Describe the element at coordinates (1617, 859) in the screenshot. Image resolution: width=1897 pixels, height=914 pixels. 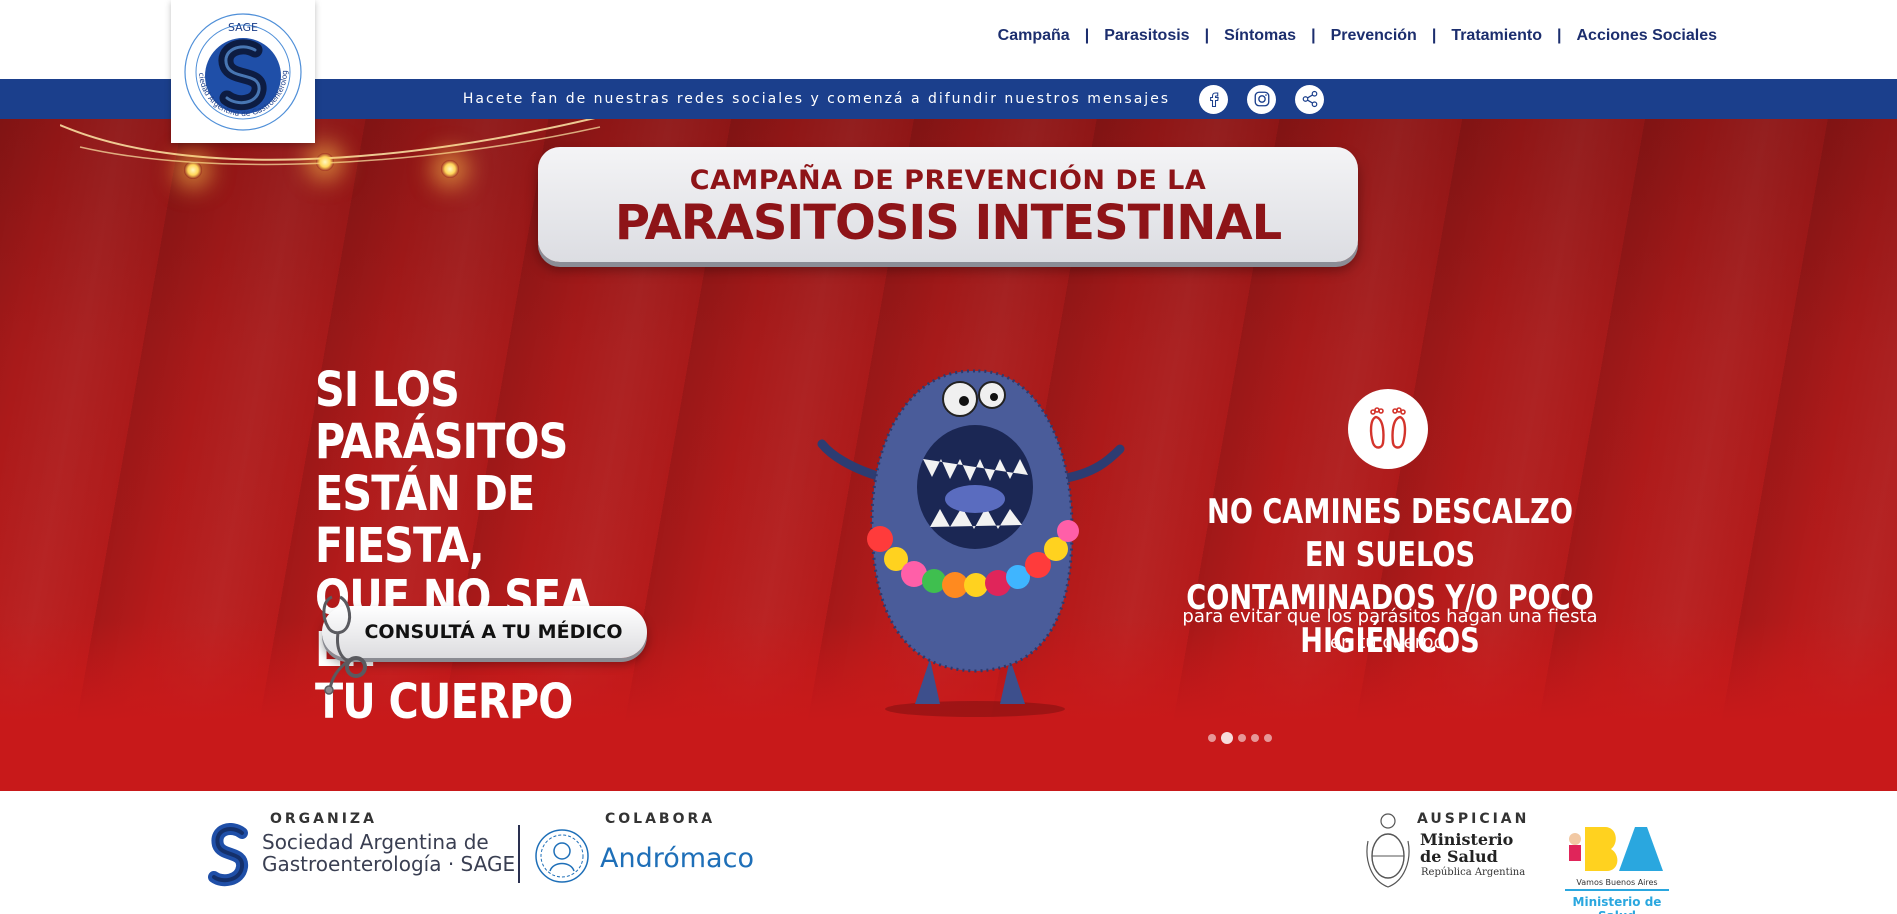
I see `buenos-aires-logo` at that location.